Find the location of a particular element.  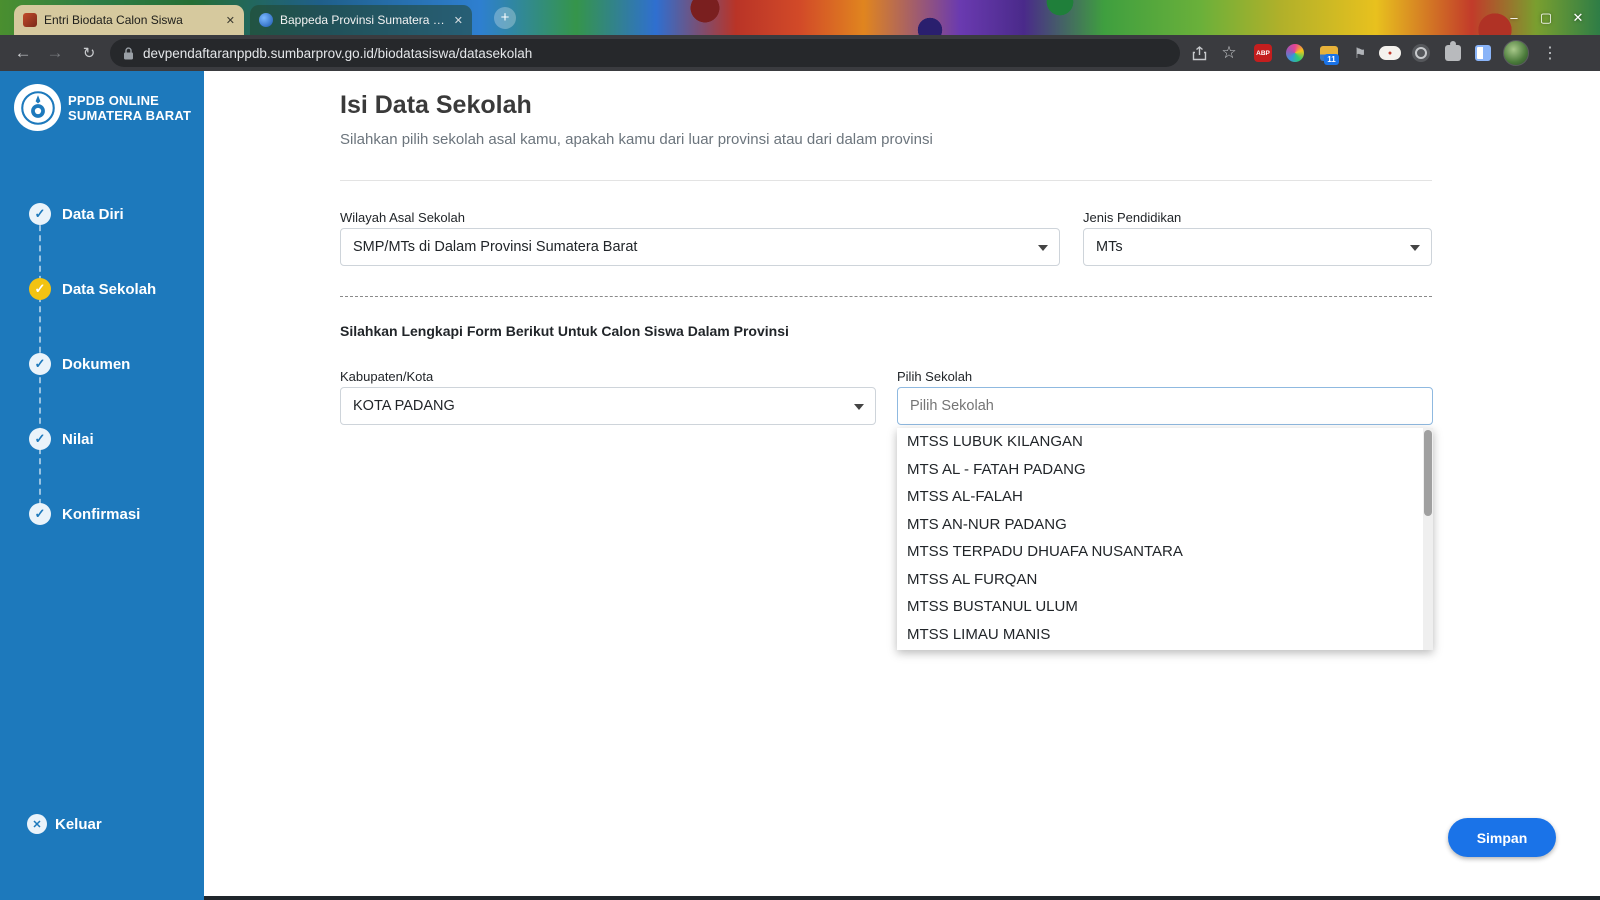

page-title: Isi Data Sekolah is located at coordinates (436, 105).